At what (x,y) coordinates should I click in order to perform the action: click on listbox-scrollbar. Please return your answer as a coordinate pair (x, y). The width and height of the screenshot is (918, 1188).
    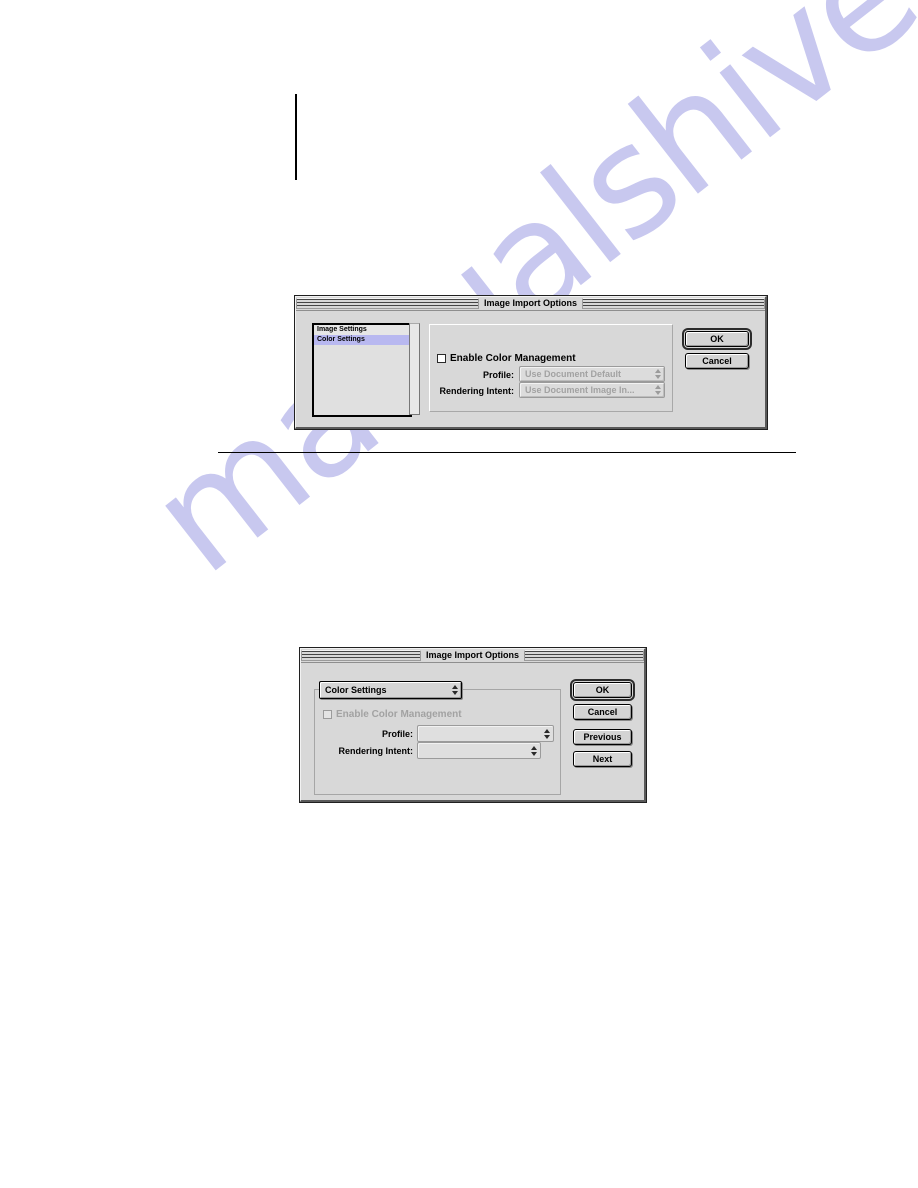
    Looking at the image, I should click on (414, 369).